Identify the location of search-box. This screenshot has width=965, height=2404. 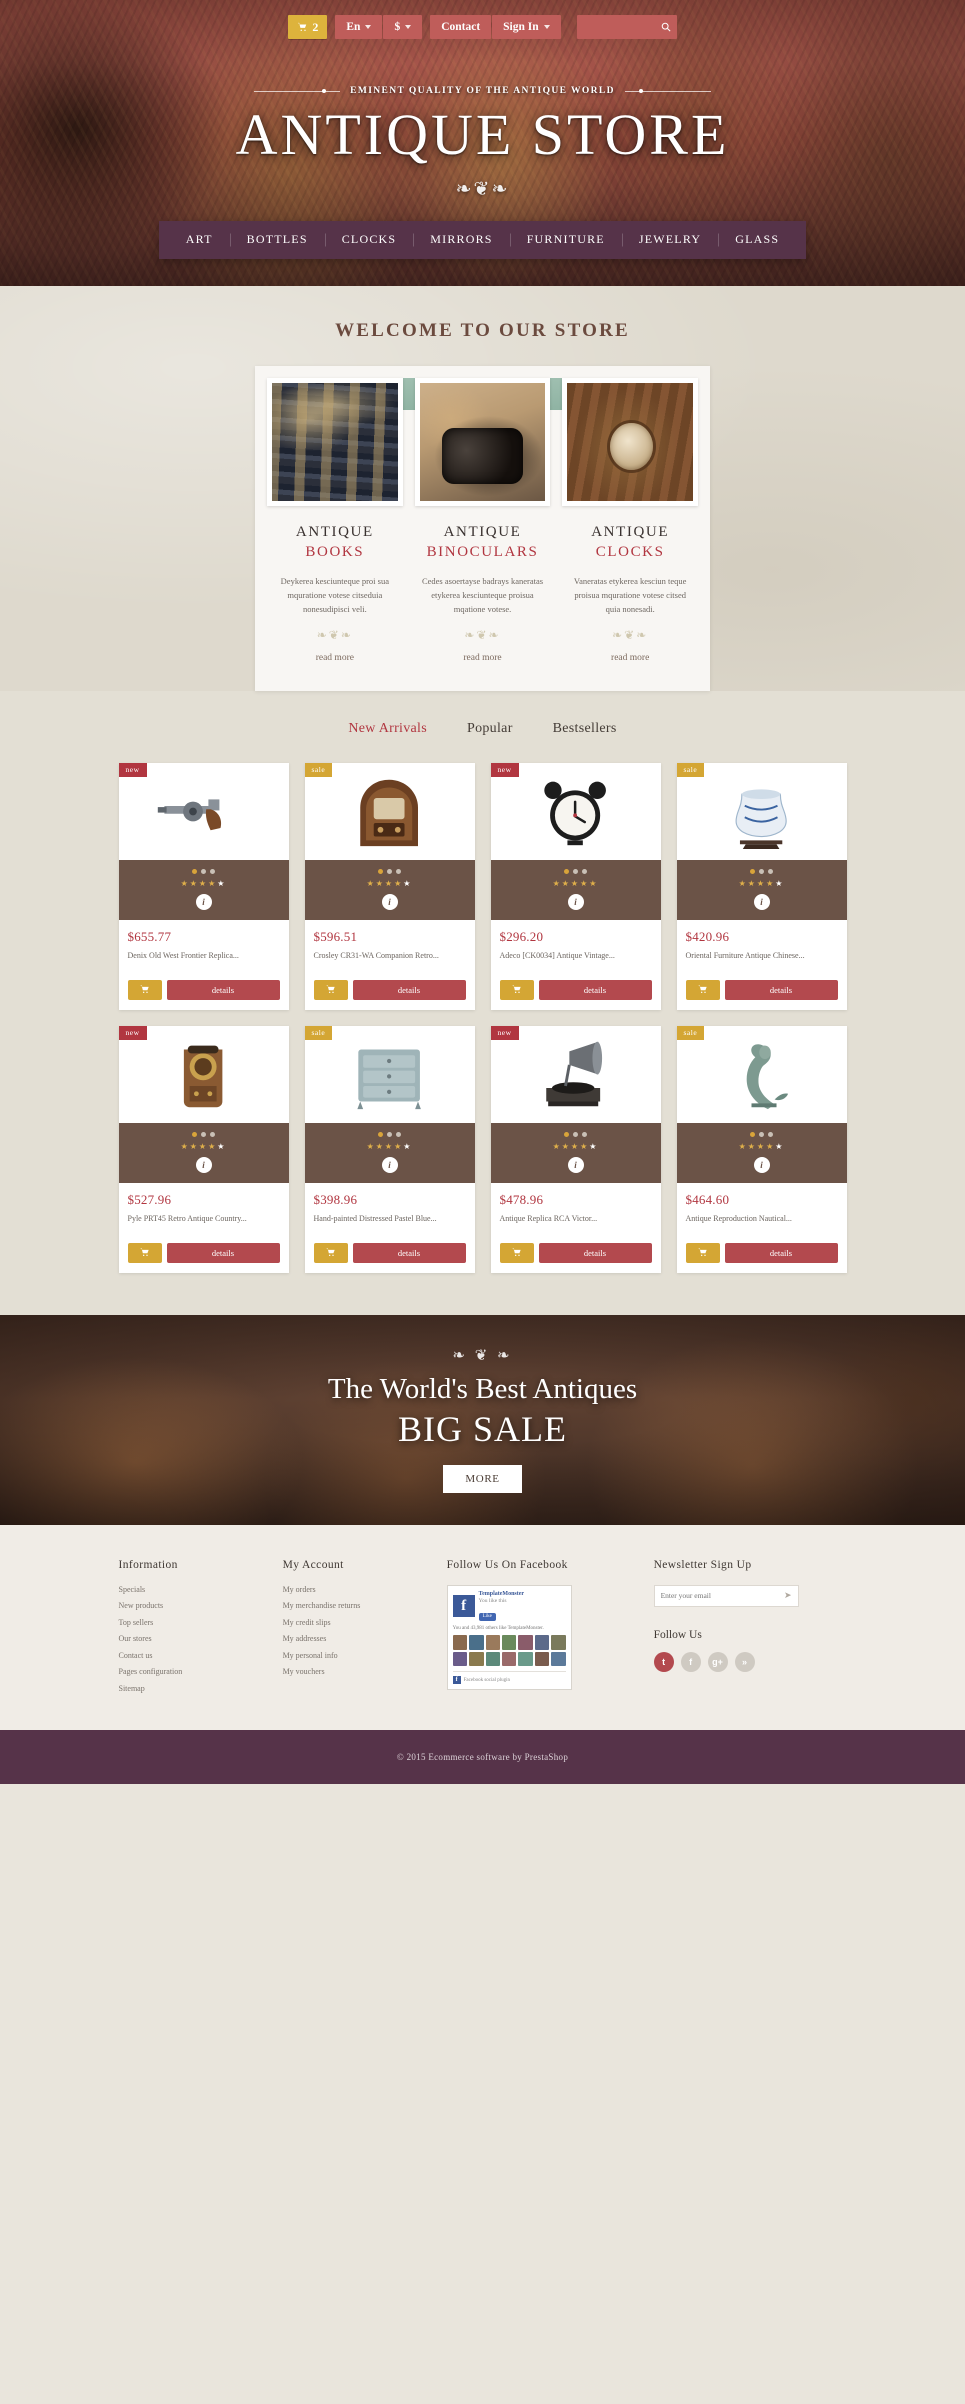
(626, 27).